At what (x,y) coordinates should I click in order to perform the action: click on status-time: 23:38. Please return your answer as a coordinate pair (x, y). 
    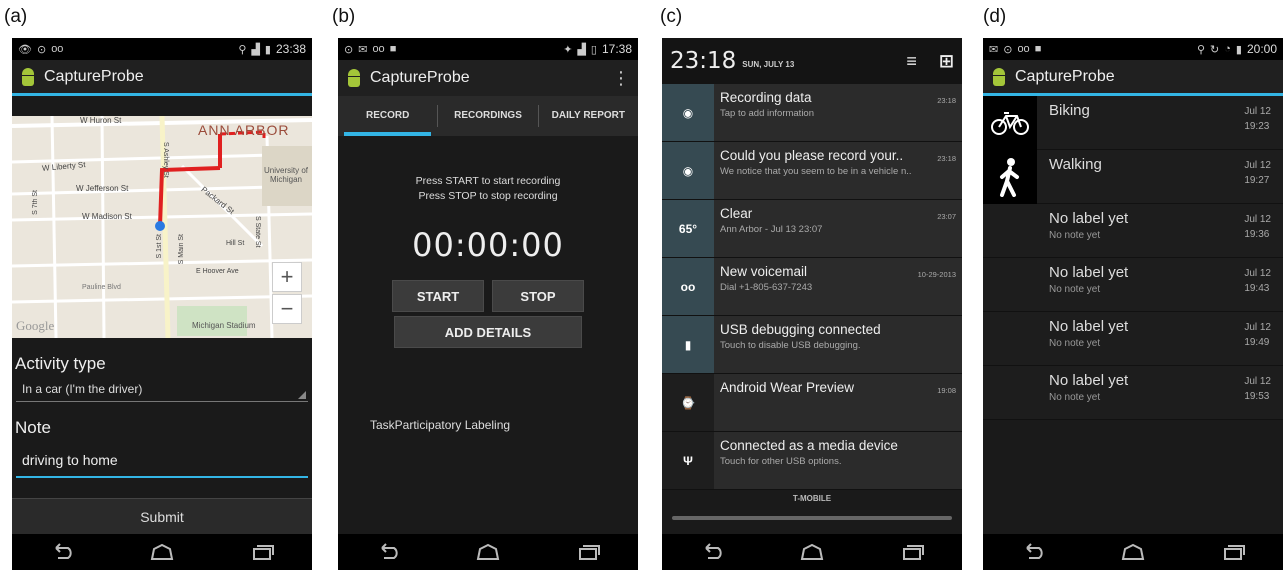
    Looking at the image, I should click on (290, 49).